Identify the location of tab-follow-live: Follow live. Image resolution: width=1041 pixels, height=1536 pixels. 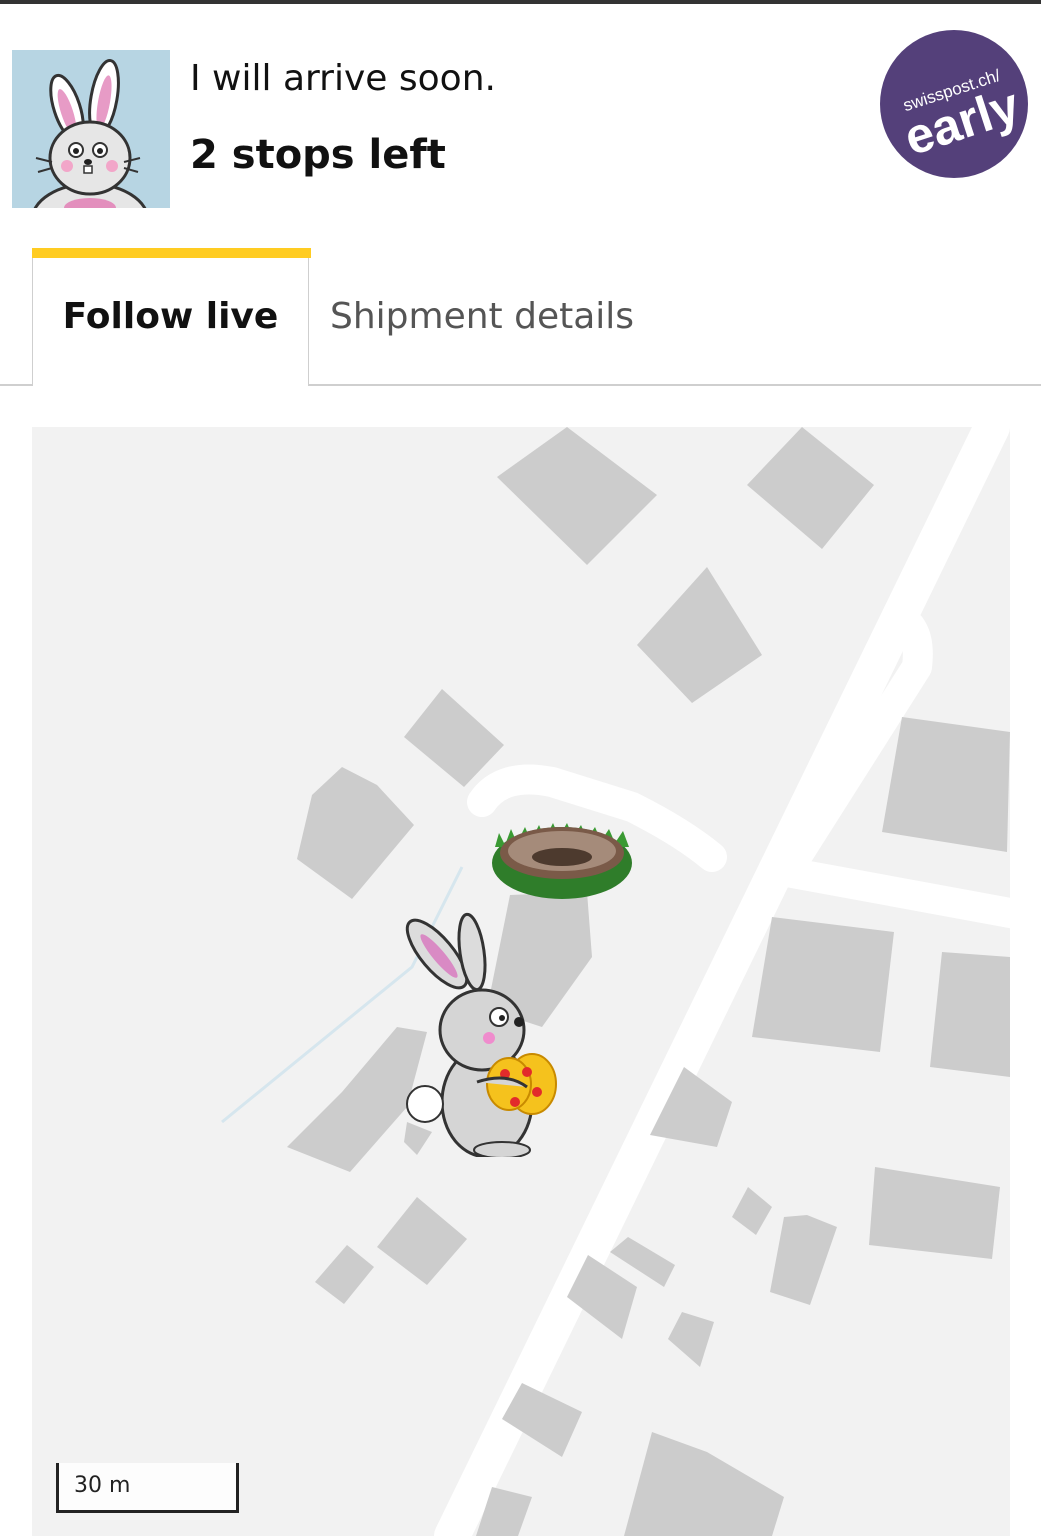
(171, 317).